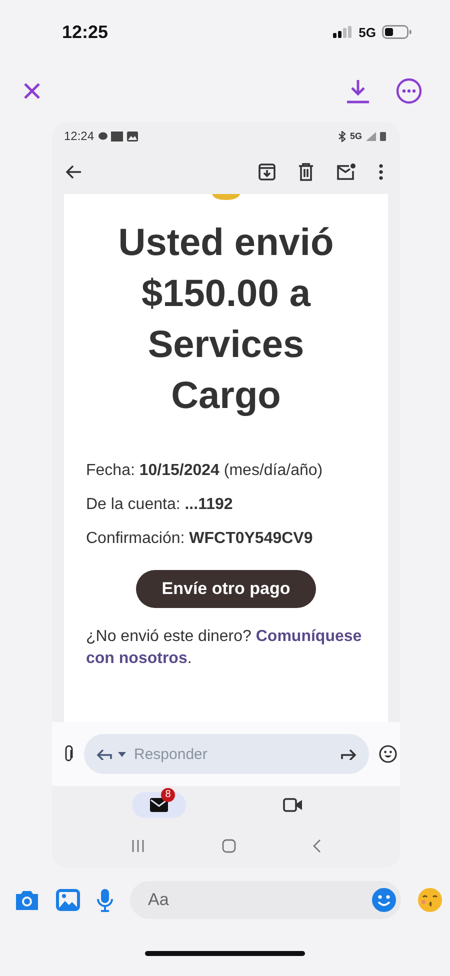  I want to click on detail-line: Fecha: 10/15/2024 (mes/día/año), so click(205, 471).